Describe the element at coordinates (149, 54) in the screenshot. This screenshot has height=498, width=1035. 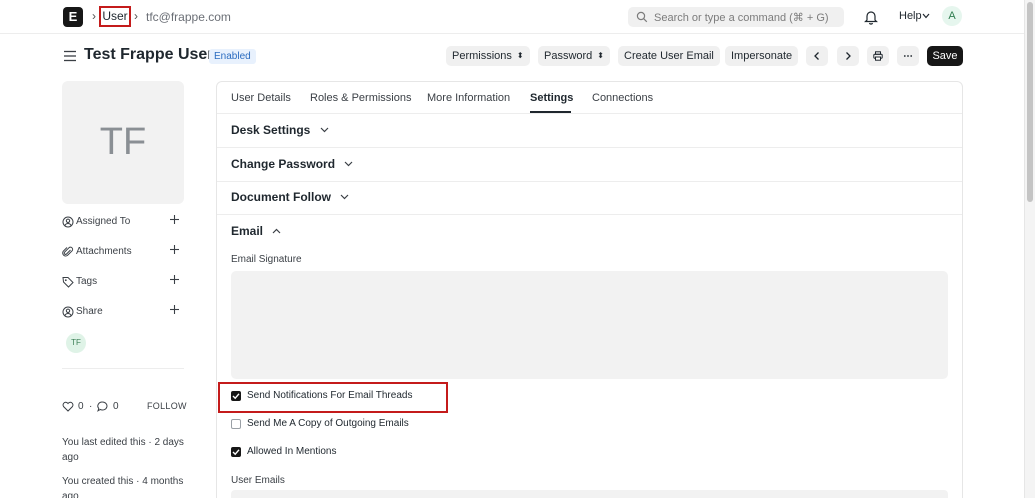
I see `page-title: Test Frappe User` at that location.